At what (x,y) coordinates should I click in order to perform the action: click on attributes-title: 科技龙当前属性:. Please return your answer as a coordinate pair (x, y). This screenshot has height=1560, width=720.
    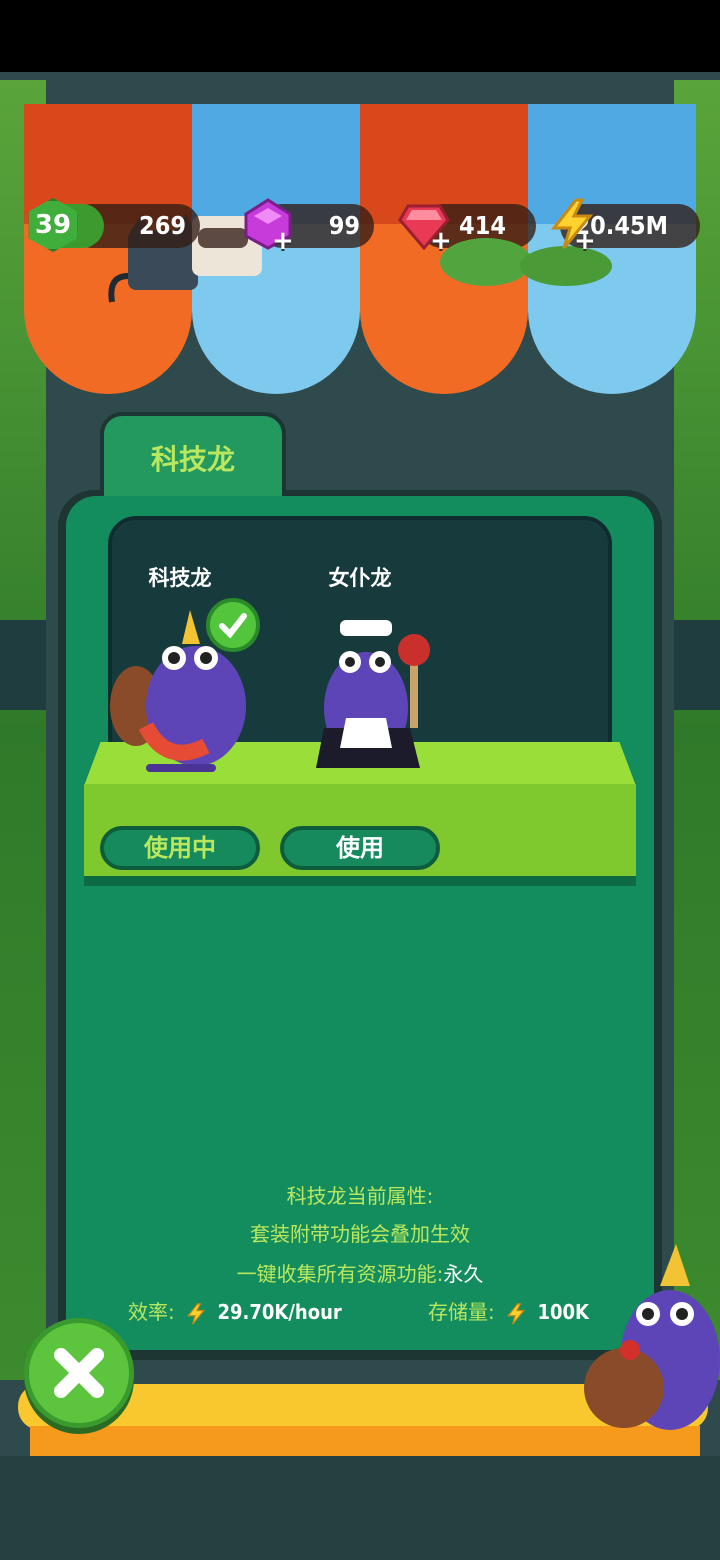
    Looking at the image, I should click on (360, 1196).